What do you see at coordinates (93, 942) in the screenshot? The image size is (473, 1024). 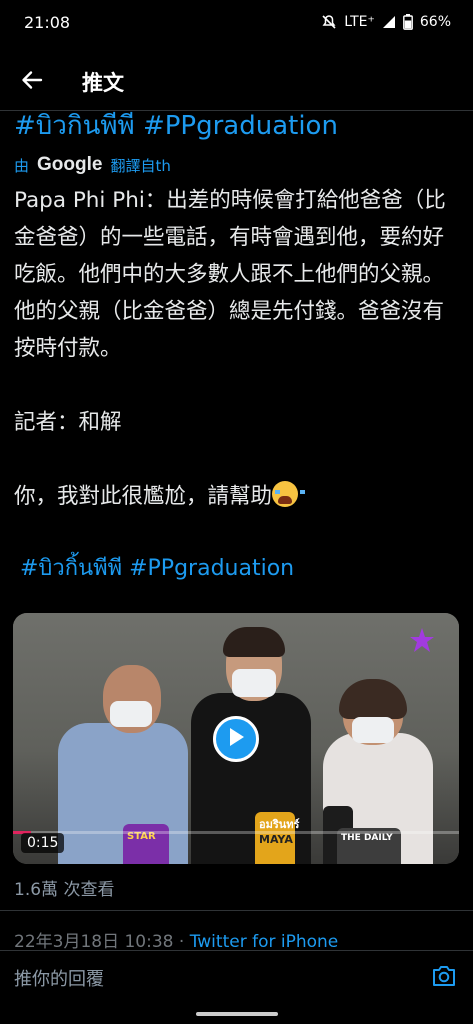 I see `tweet-datetime: 22年3月18日 10:38` at bounding box center [93, 942].